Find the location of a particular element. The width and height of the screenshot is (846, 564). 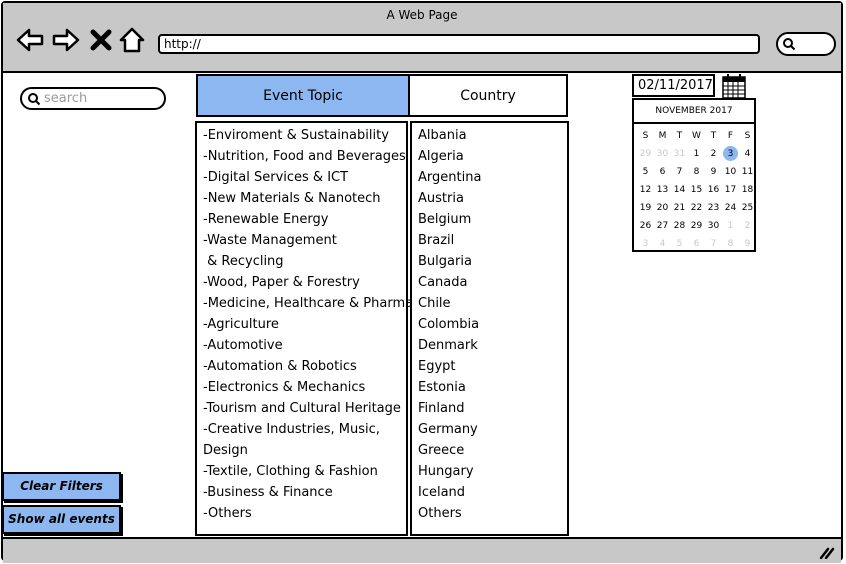

topic-item: -Nutrition, Food and Beverages is located at coordinates (308, 156).